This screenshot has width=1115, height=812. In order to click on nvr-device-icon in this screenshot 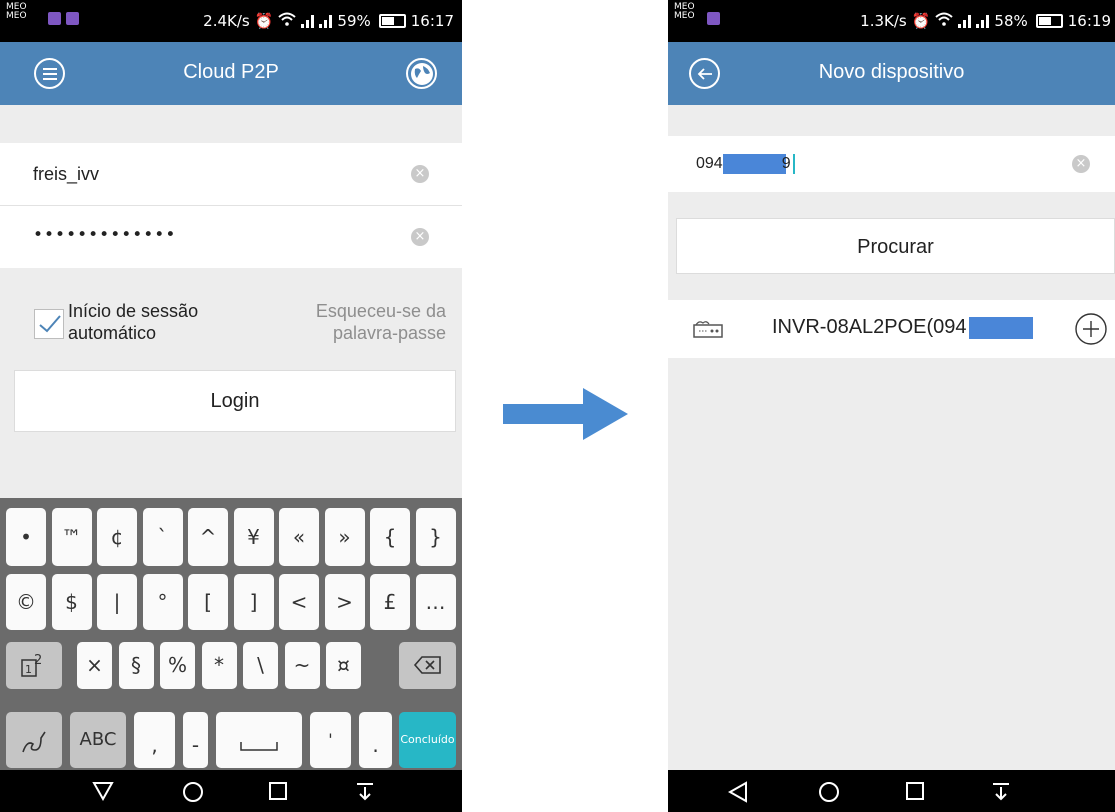, I will do `click(708, 329)`.